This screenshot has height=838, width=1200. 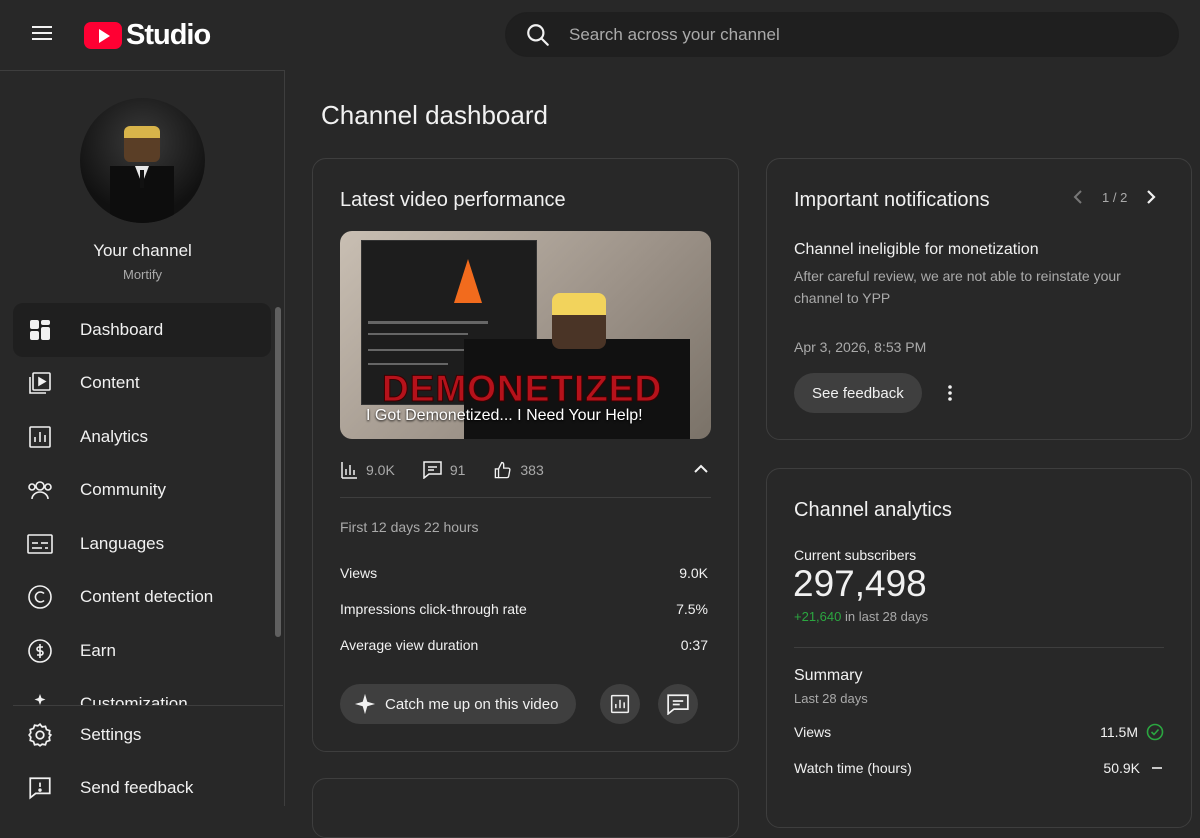 I want to click on search-bar, so click(x=842, y=34).